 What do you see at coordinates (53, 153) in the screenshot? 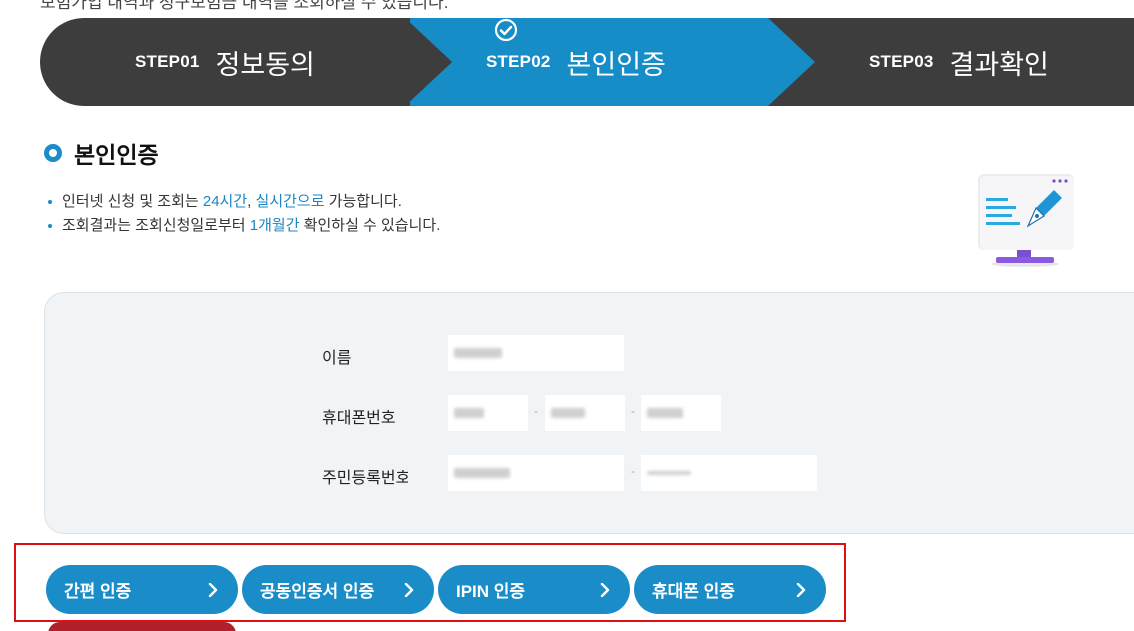
I see `circle-bullet-icon` at bounding box center [53, 153].